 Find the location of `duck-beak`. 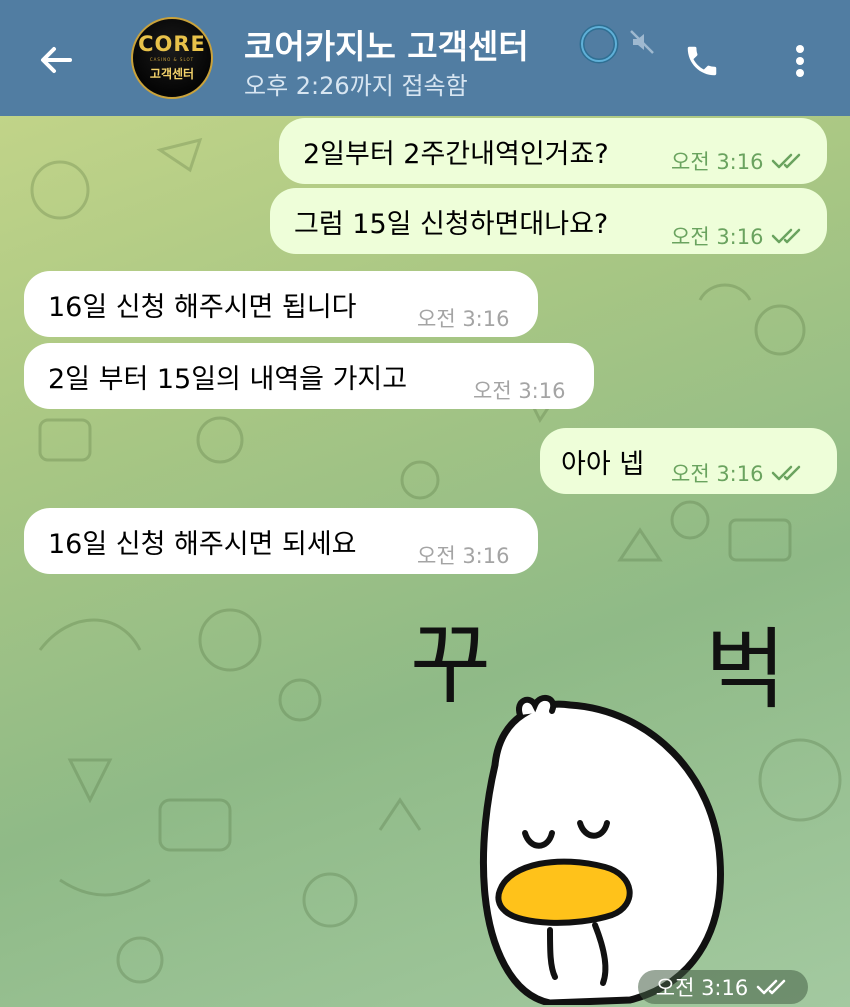

duck-beak is located at coordinates (564, 892).